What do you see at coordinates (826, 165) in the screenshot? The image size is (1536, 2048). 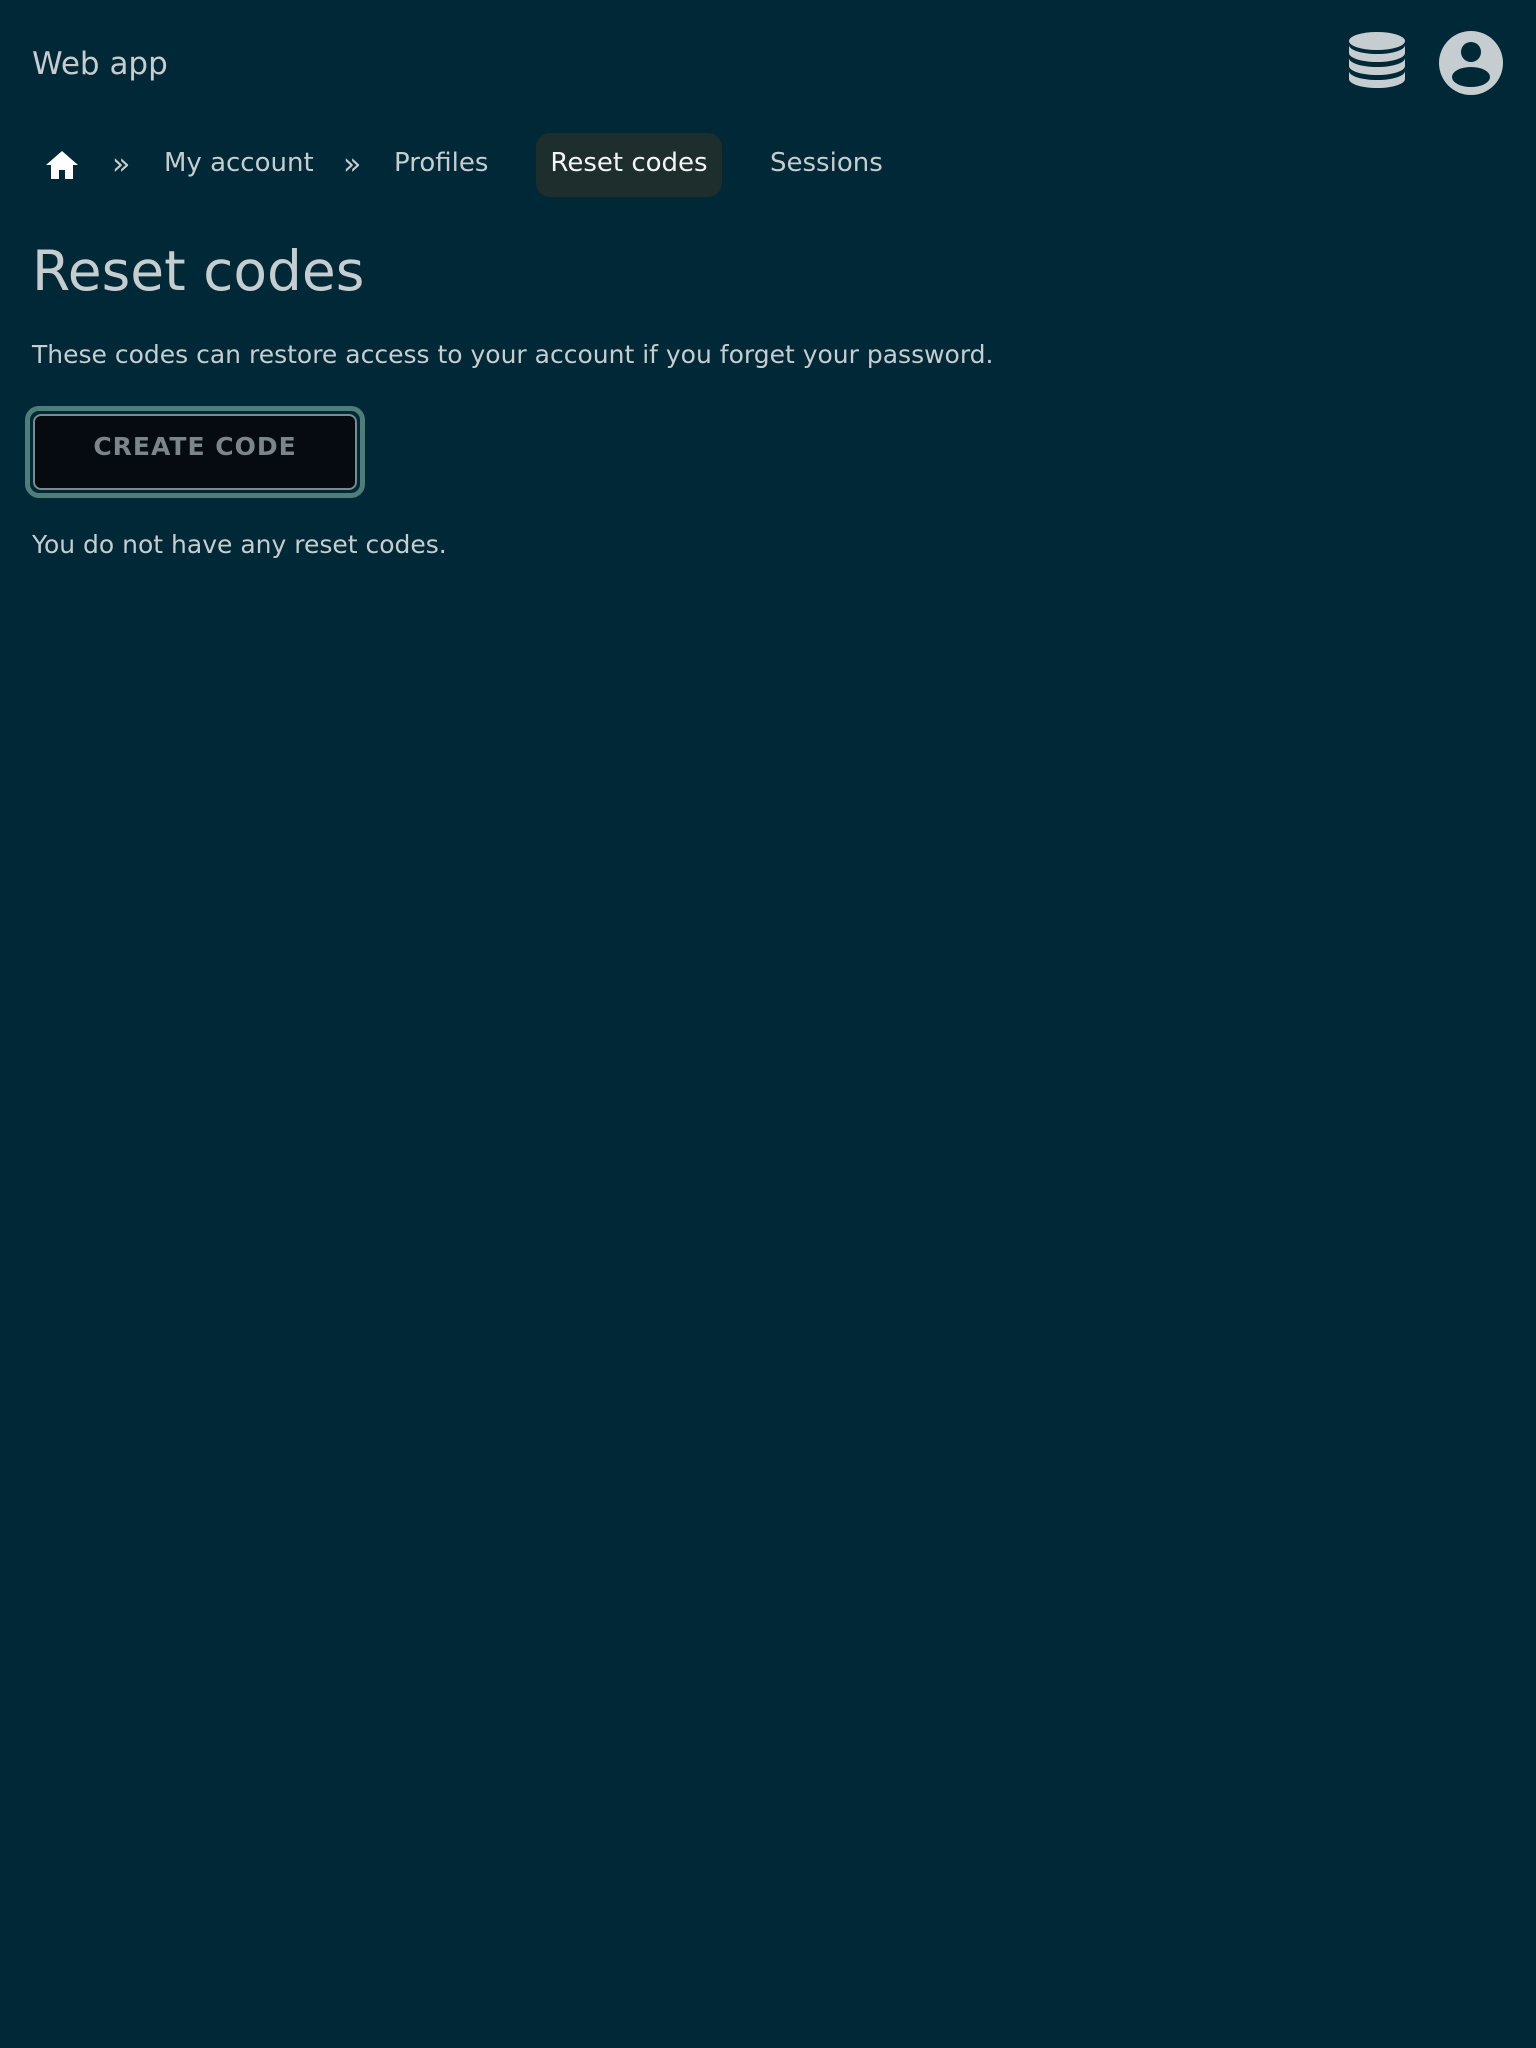 I see `nav-sessions: Sessions` at bounding box center [826, 165].